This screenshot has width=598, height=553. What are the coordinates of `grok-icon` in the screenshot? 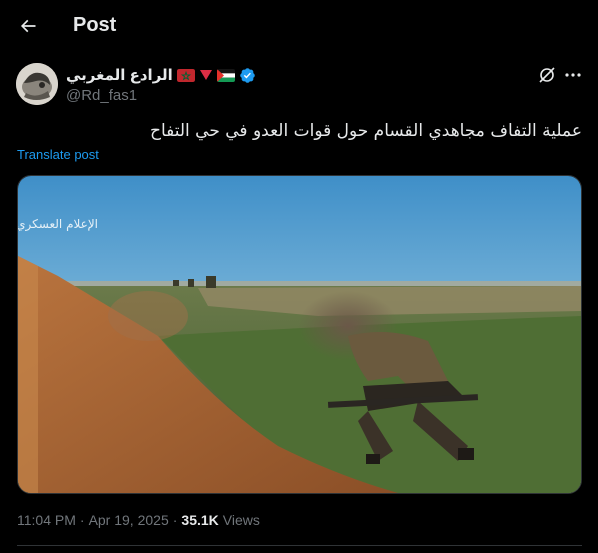 It's located at (547, 75).